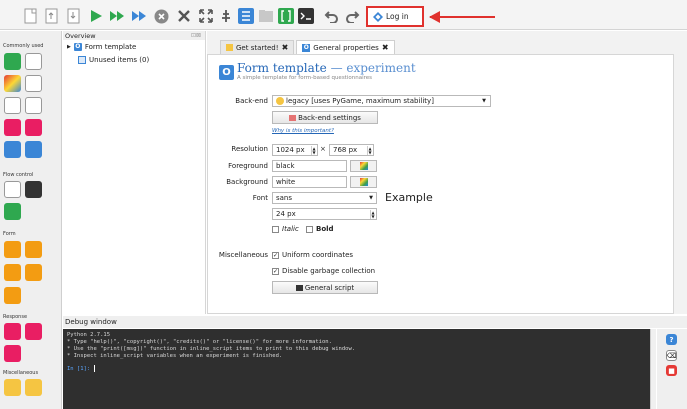  Describe the element at coordinates (372, 214) in the screenshot. I see `font-size-stepper-icon: ▲ ▼` at that location.